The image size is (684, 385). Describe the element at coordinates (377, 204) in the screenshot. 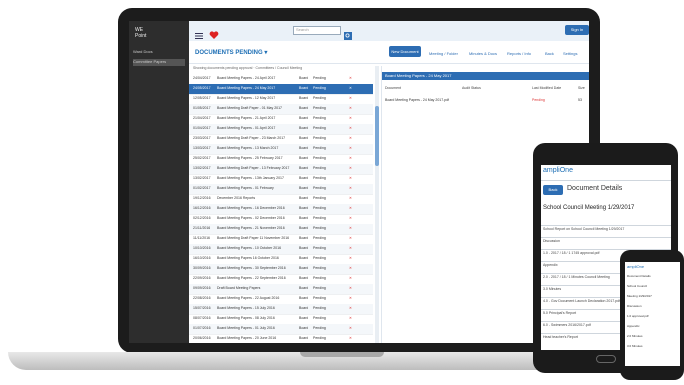

I see `list-scrollbar` at that location.